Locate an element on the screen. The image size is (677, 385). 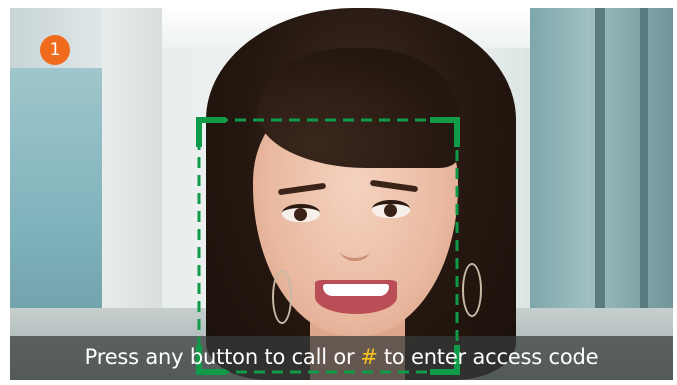
hash-key-glyph: # is located at coordinates (369, 357).